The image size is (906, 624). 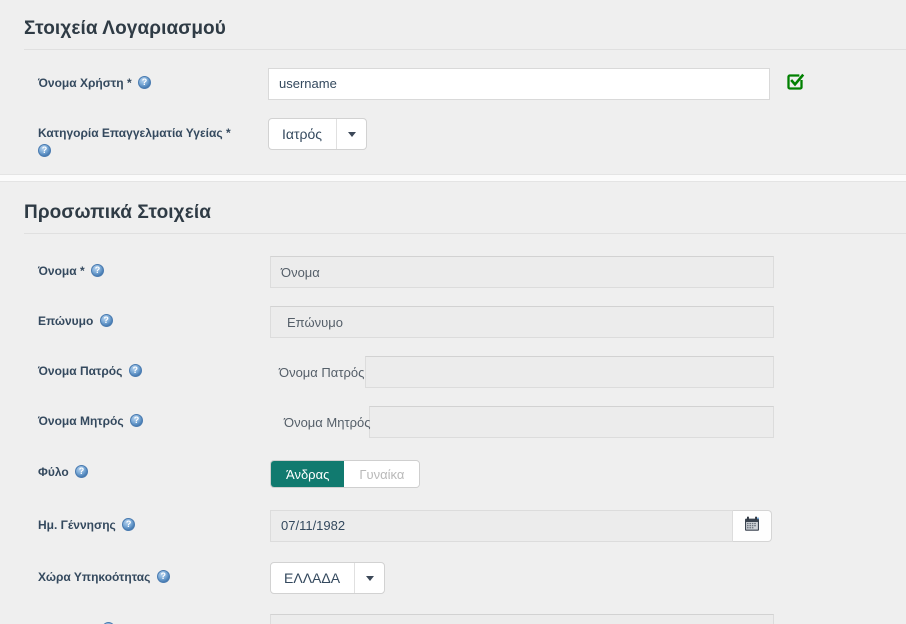 I want to click on field-profession-category: Ιατρός, so click(x=587, y=133).